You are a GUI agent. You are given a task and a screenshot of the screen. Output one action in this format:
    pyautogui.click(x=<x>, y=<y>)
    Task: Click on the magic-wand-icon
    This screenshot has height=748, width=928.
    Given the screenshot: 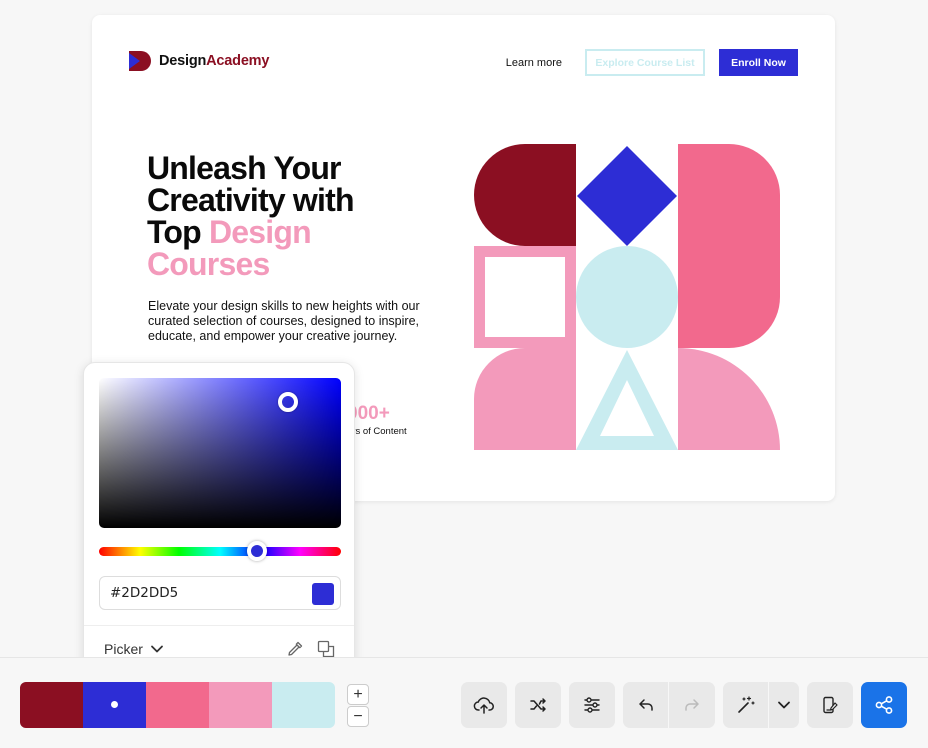 What is the action you would take?
    pyautogui.click(x=746, y=704)
    